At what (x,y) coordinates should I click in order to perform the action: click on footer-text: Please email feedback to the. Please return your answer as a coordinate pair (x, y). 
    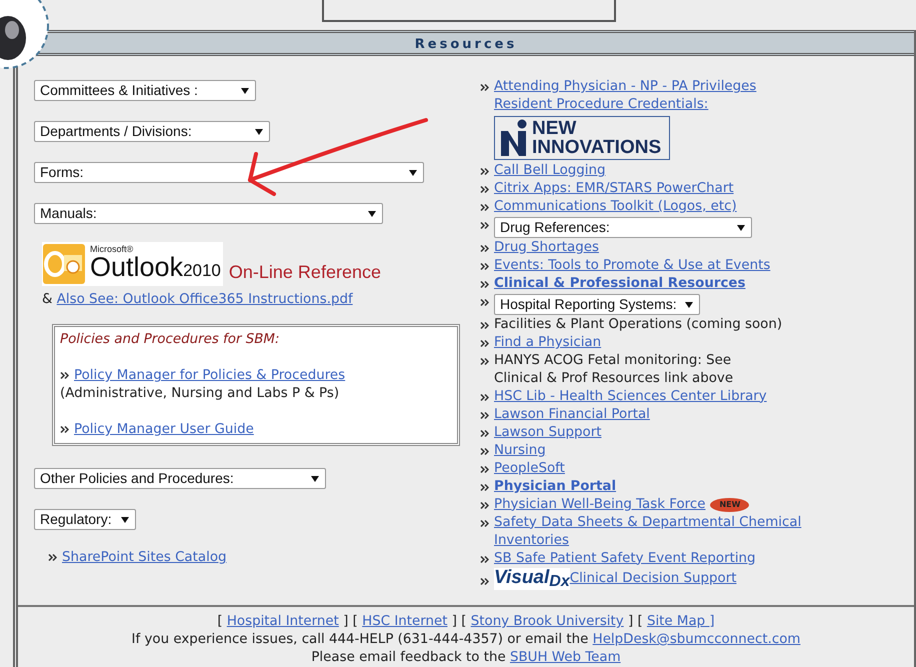
    Looking at the image, I should click on (408, 657).